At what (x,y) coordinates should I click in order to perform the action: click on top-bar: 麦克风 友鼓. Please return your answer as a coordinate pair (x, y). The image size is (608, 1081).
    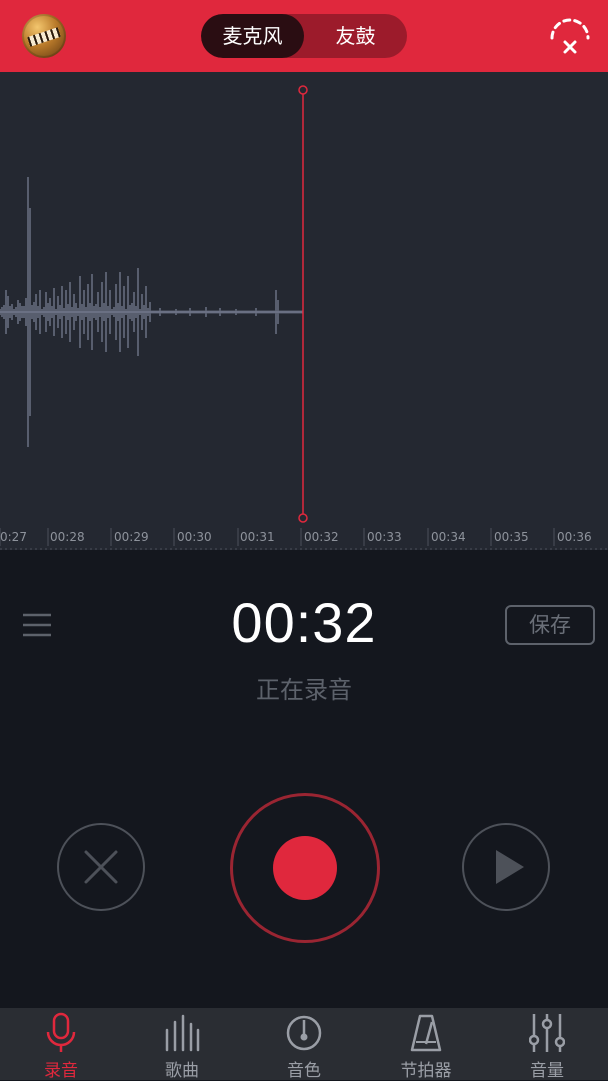
    Looking at the image, I should click on (304, 36).